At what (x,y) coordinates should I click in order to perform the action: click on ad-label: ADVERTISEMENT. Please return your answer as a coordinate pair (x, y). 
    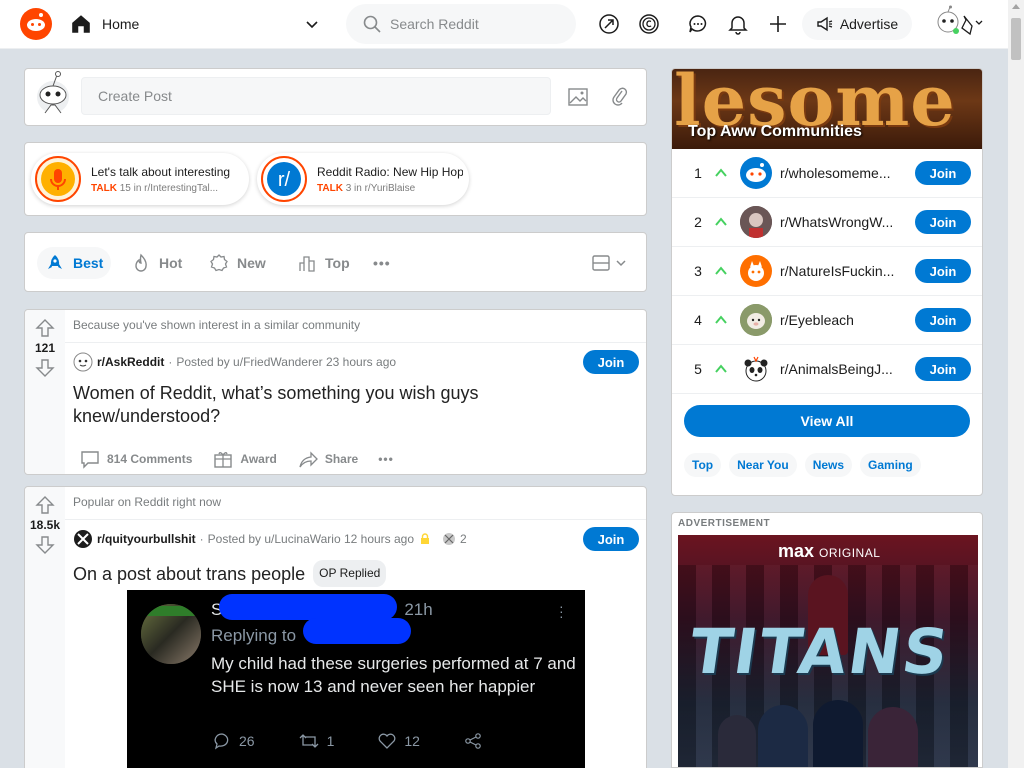
    Looking at the image, I should click on (724, 523).